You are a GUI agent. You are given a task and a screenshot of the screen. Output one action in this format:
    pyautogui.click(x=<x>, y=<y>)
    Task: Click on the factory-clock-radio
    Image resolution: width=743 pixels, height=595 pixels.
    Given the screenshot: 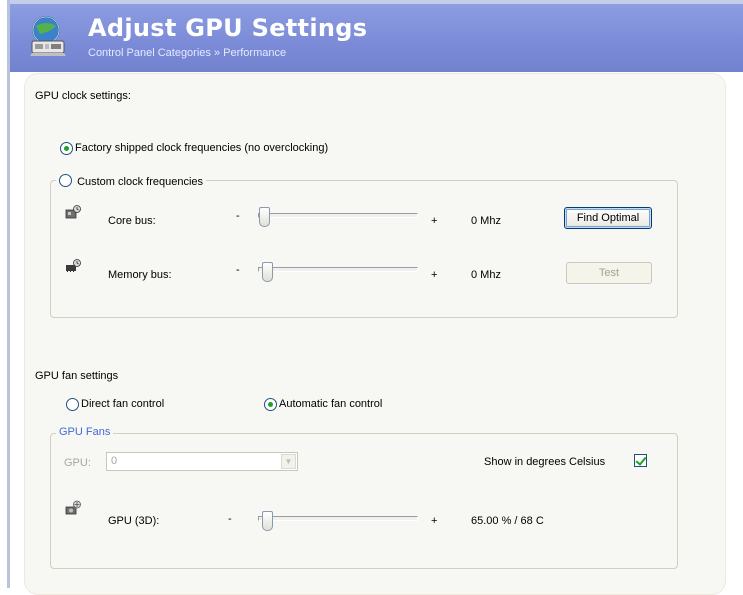 What is the action you would take?
    pyautogui.click(x=66, y=148)
    